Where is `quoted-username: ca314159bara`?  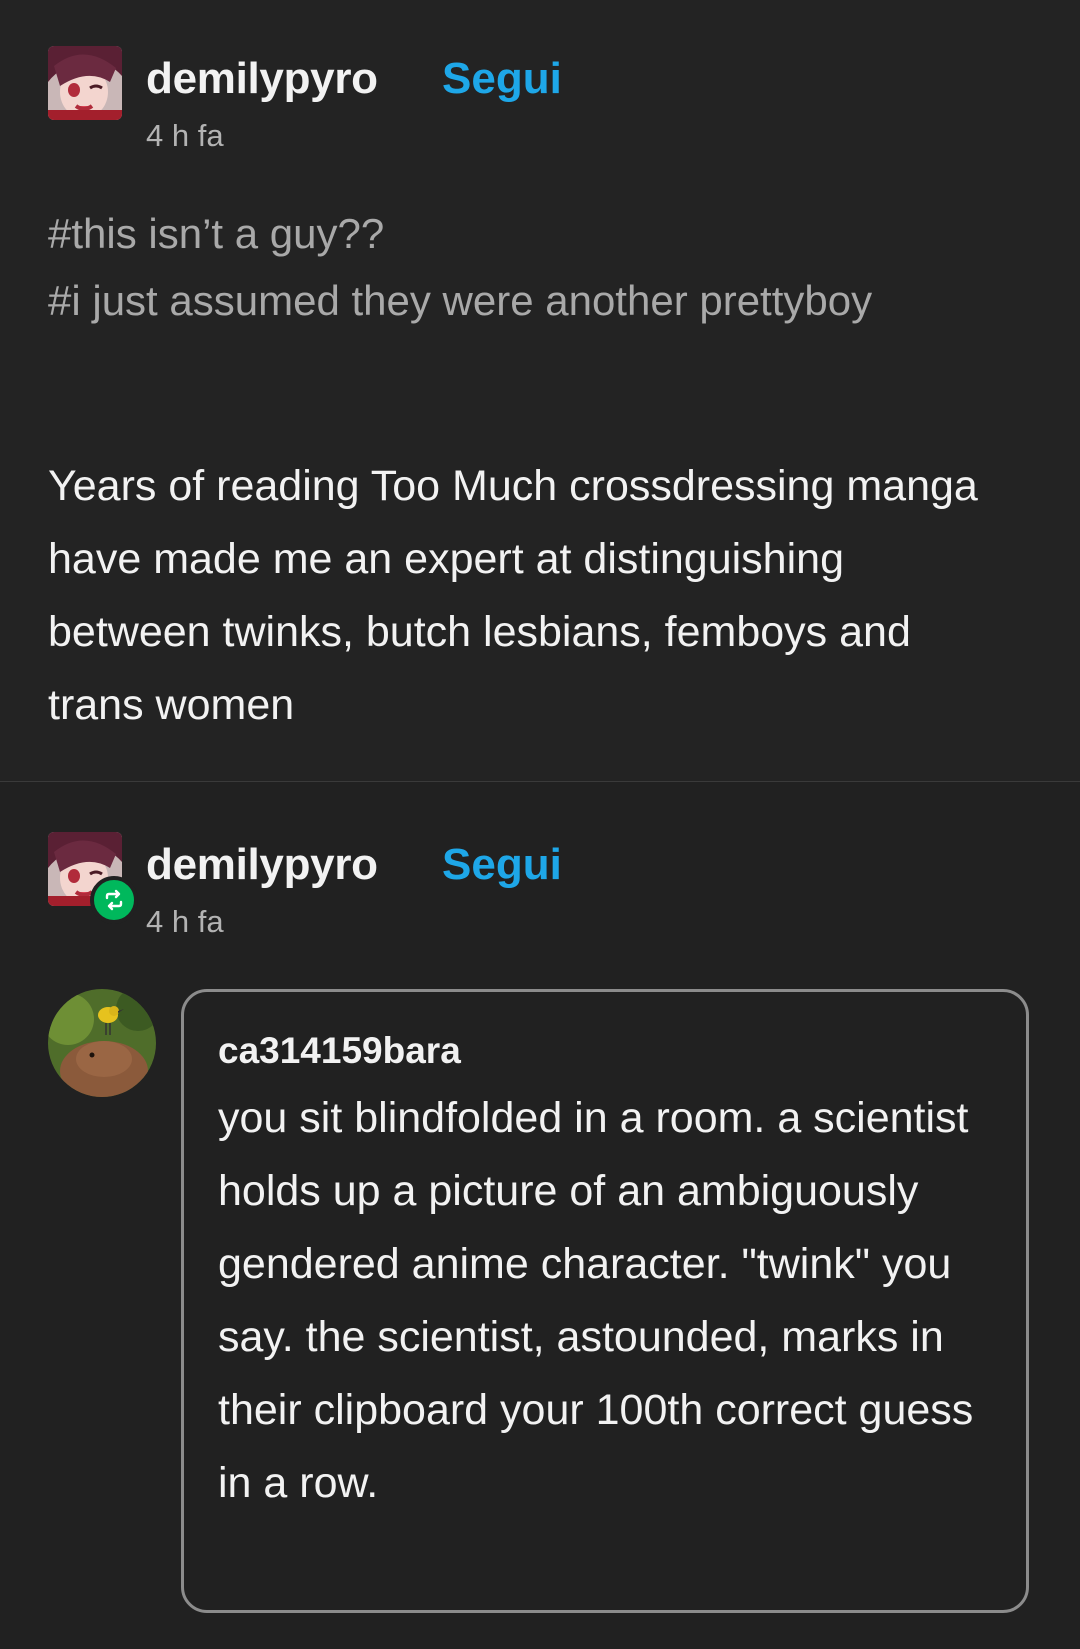 quoted-username: ca314159bara is located at coordinates (339, 1051).